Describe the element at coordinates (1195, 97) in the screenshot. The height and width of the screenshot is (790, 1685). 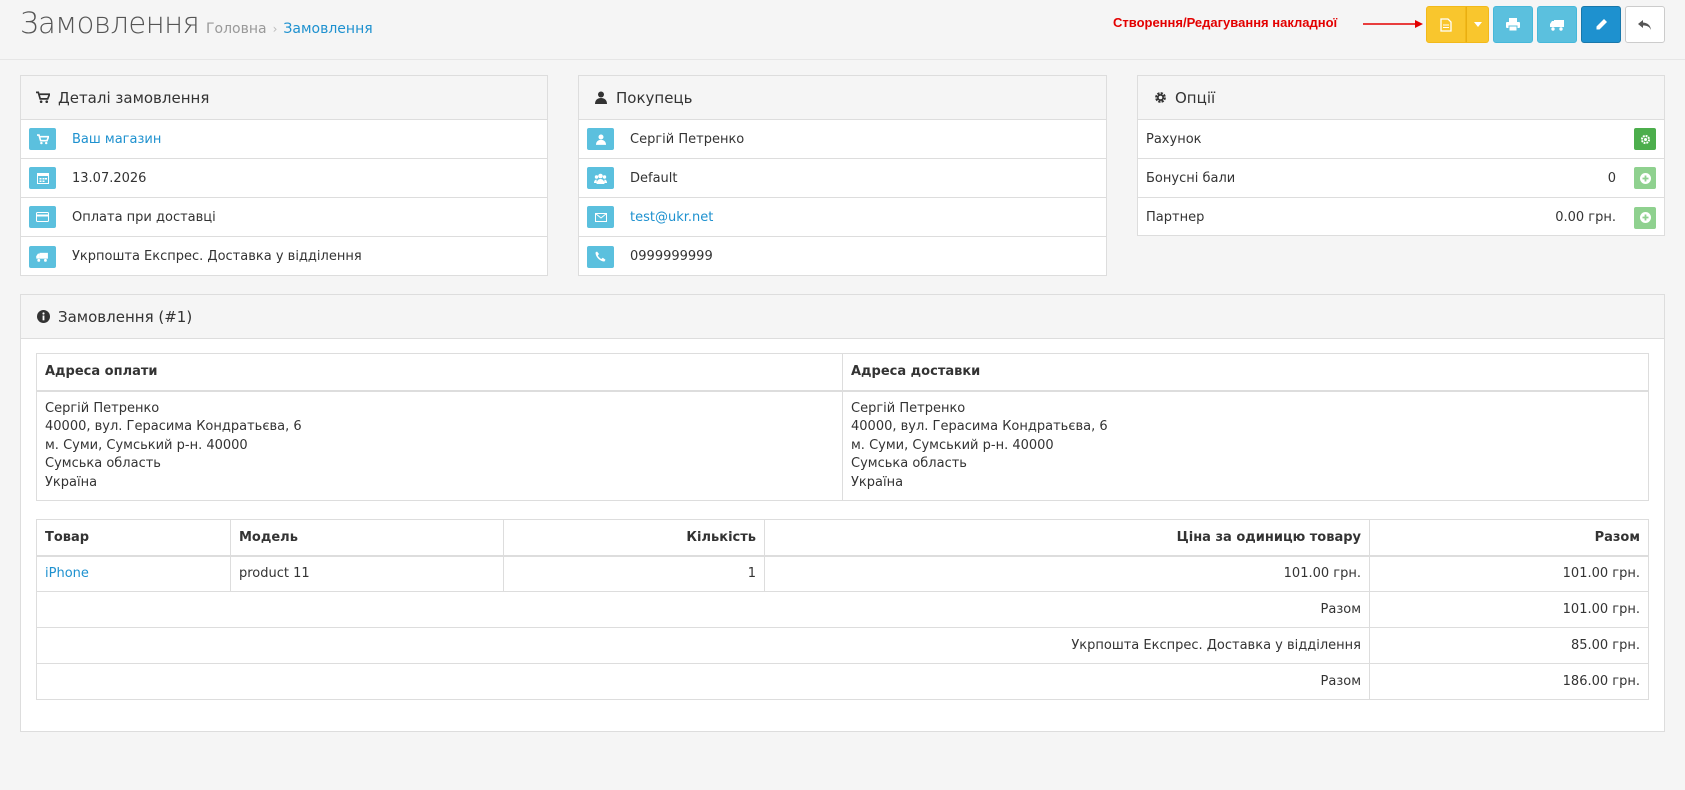
I see `options-title: Опції` at that location.